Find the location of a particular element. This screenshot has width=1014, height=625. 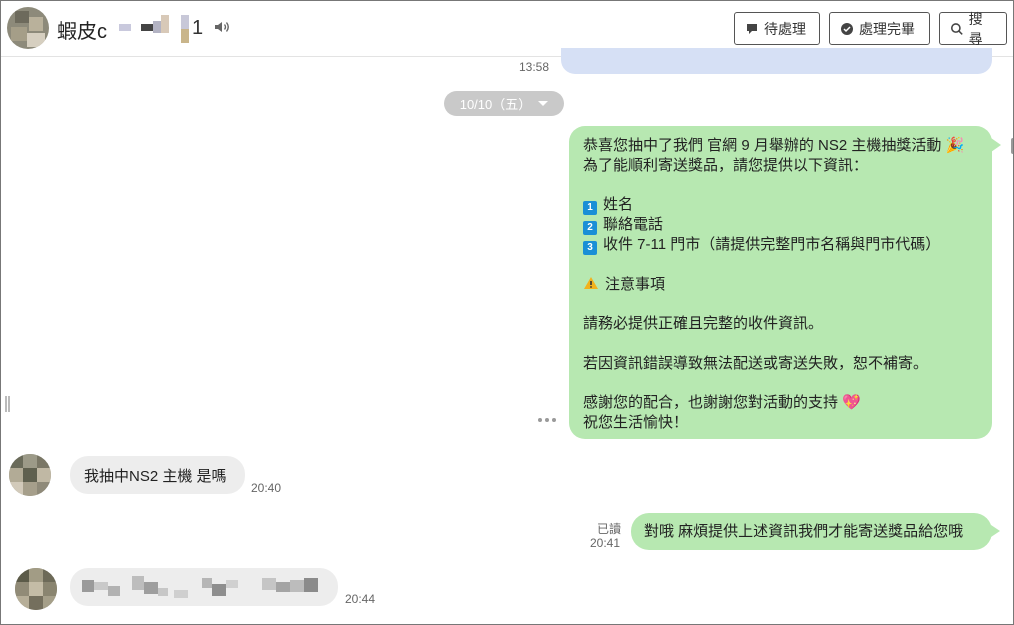

announcement-list-item: 1 姓名 is located at coordinates (780, 205).